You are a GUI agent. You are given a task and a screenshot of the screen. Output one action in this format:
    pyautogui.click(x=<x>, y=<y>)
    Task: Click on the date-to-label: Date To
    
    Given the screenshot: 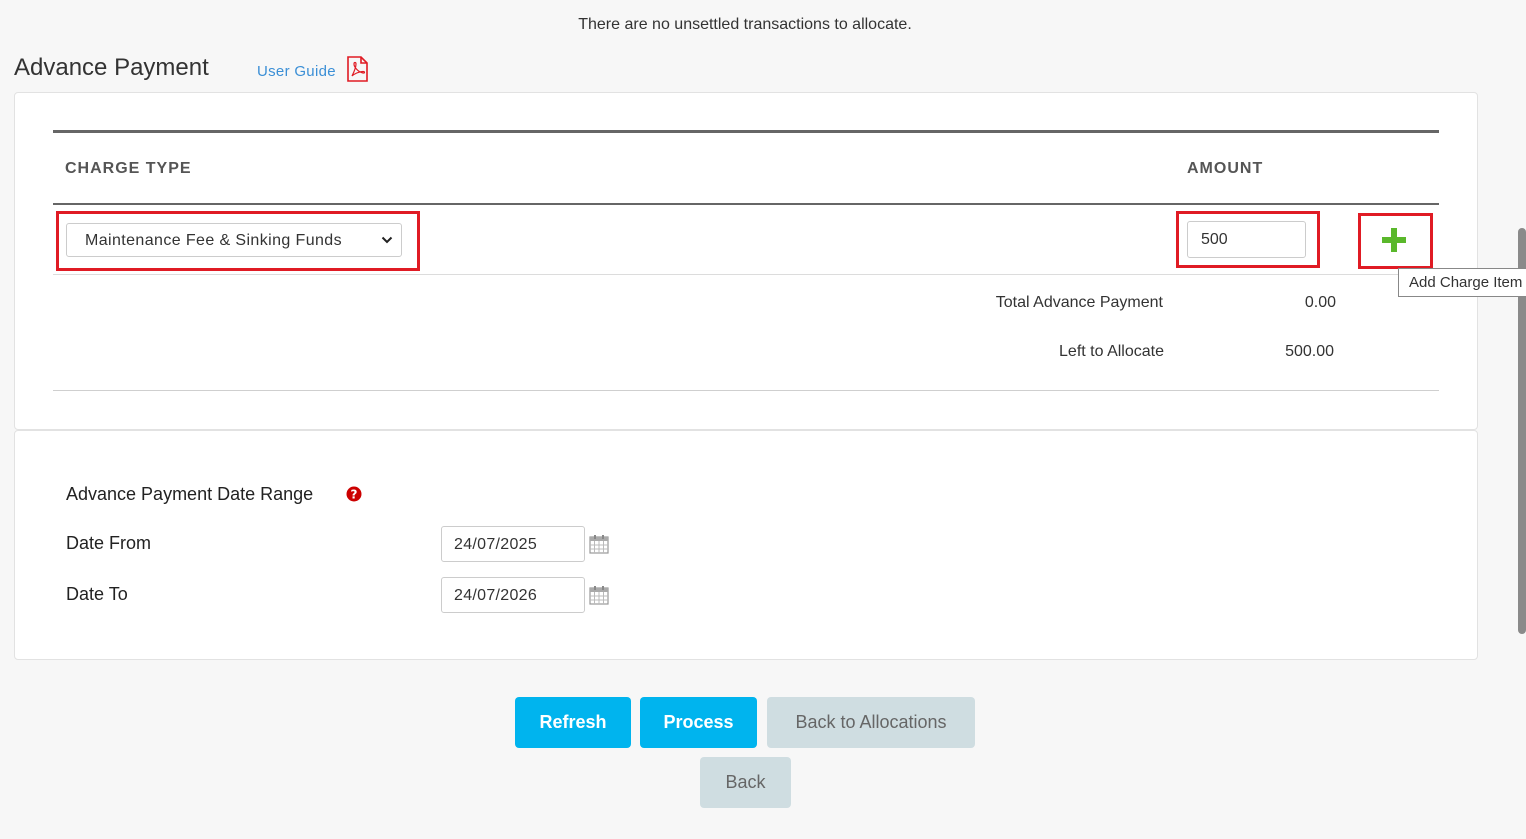 What is the action you would take?
    pyautogui.click(x=97, y=594)
    